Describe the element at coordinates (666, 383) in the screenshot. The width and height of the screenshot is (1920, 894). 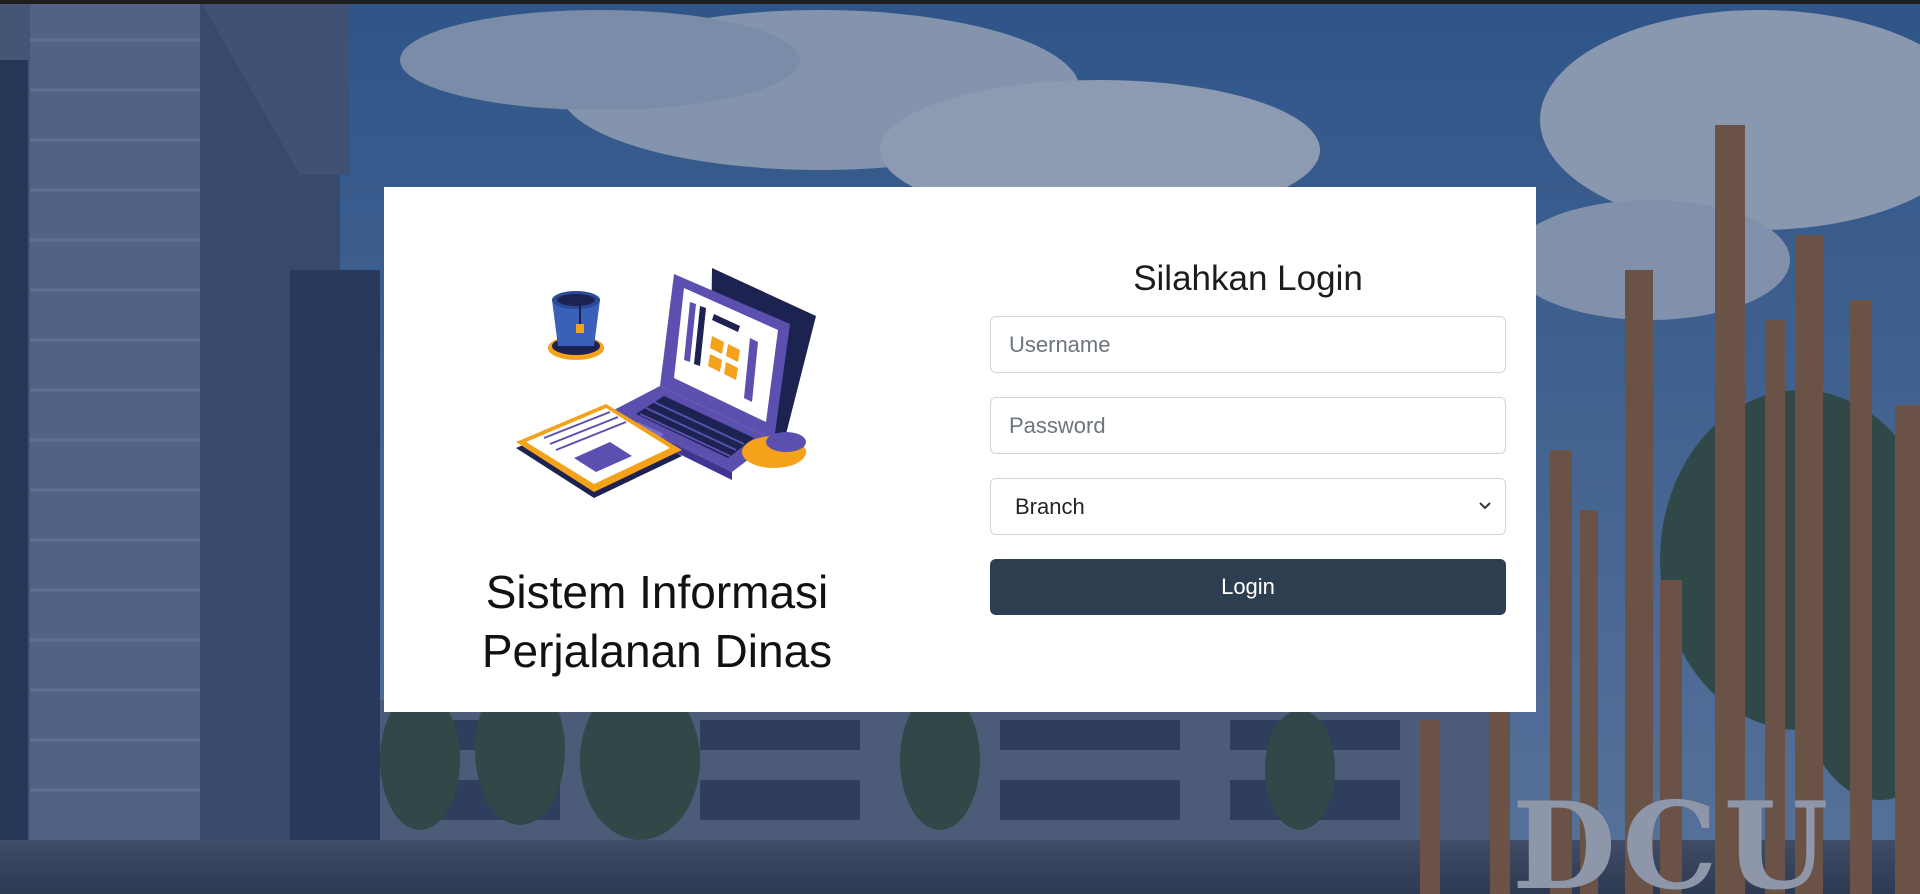
I see `laptop-illustration-icon` at that location.